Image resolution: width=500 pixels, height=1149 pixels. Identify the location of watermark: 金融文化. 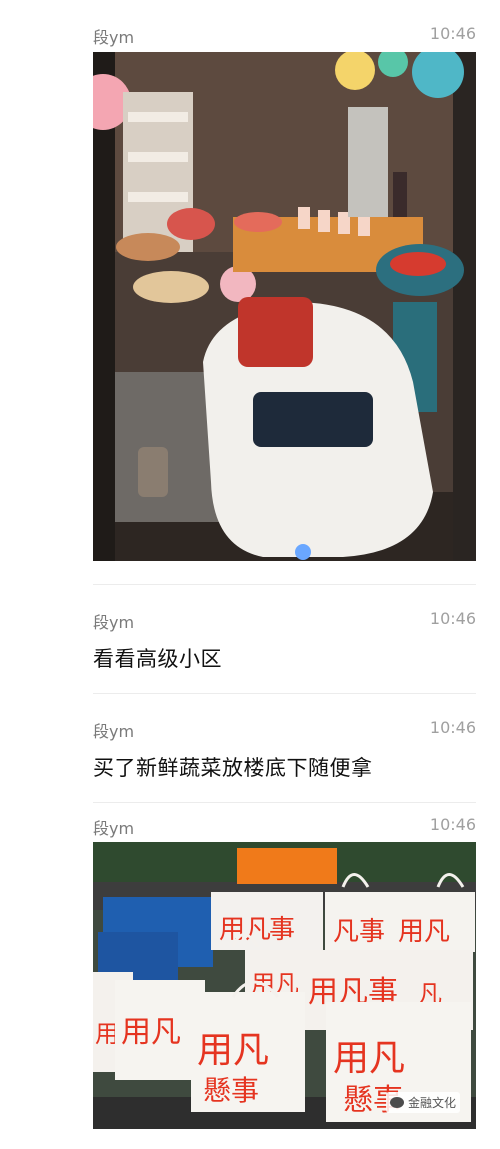
(422, 1102).